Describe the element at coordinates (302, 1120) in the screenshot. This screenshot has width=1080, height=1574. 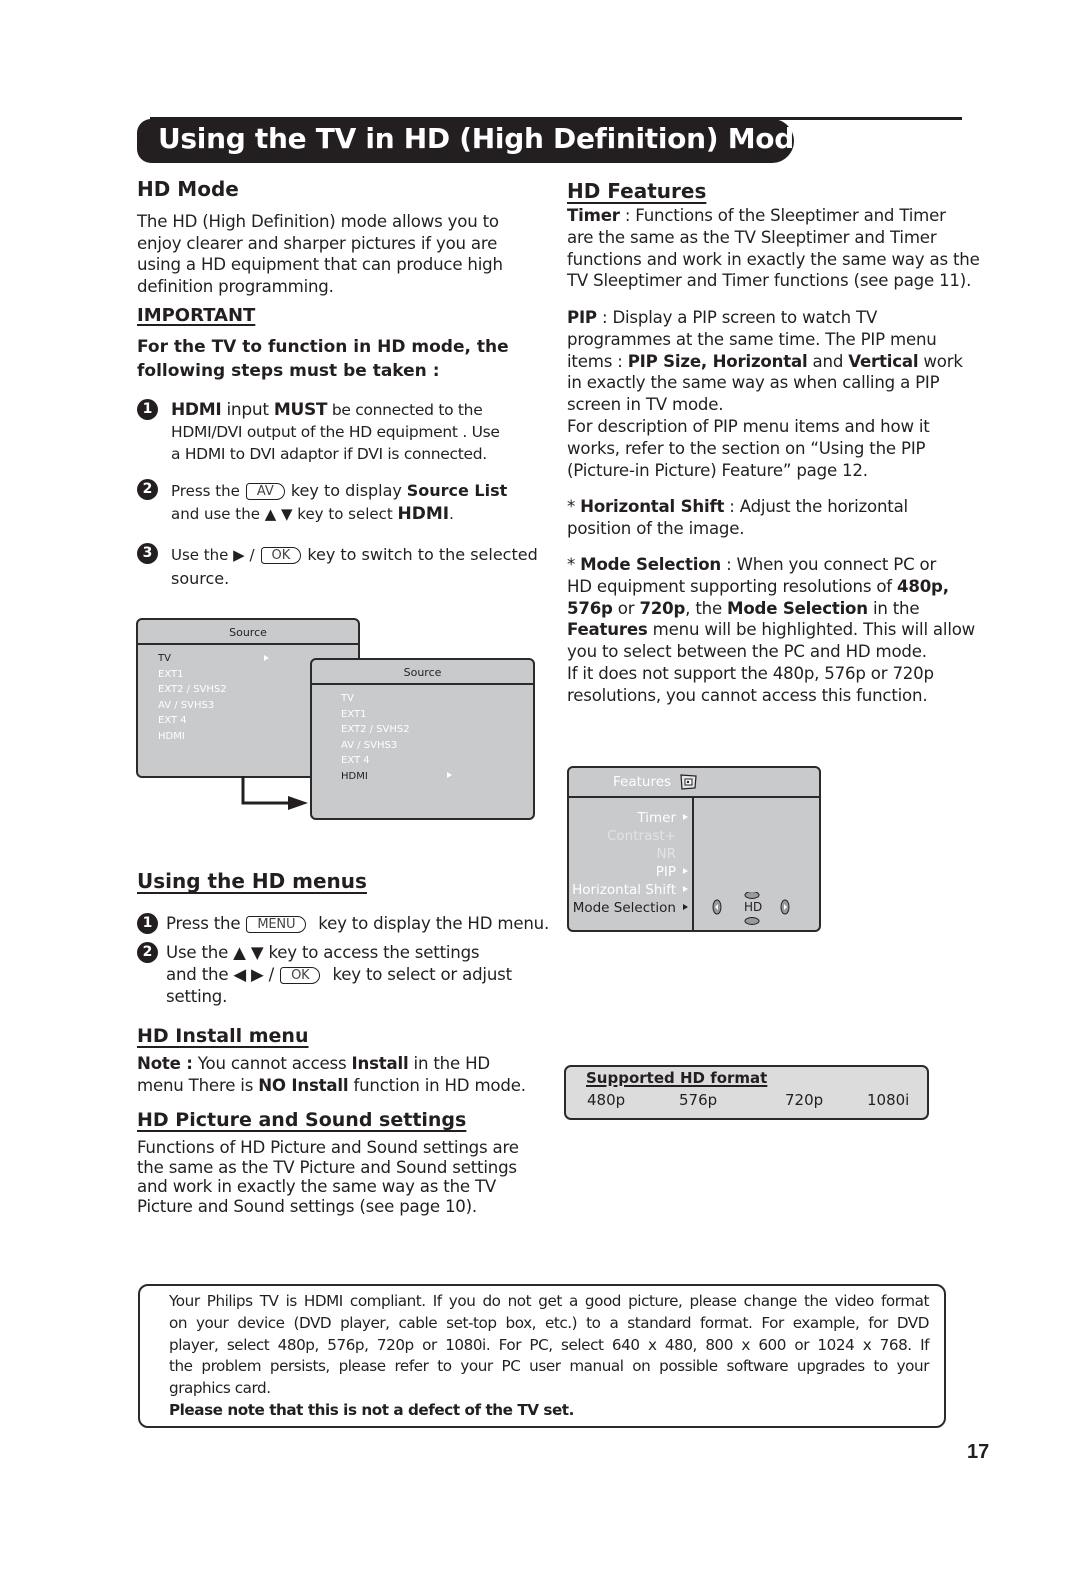
I see `hd-picture-sound-heading: HD Picture and Sound settings` at that location.